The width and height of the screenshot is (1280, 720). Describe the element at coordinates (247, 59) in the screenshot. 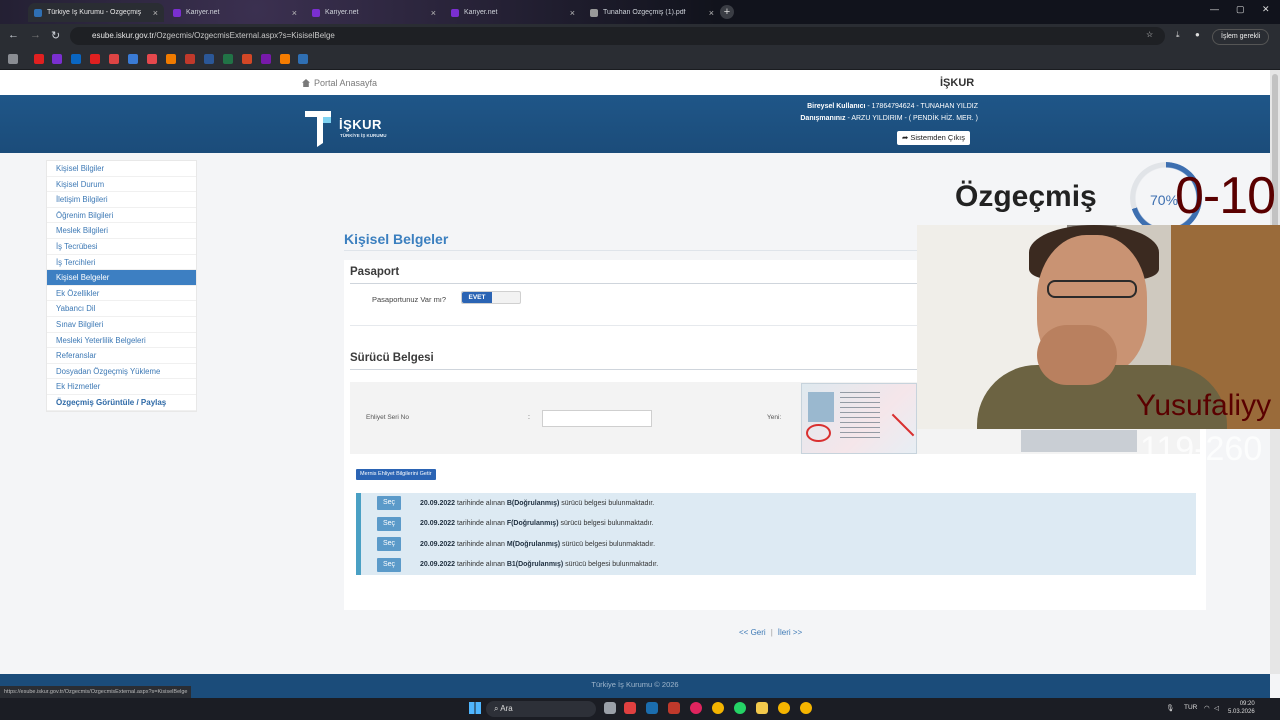

I see `bookmark-powerpoint-icon` at that location.